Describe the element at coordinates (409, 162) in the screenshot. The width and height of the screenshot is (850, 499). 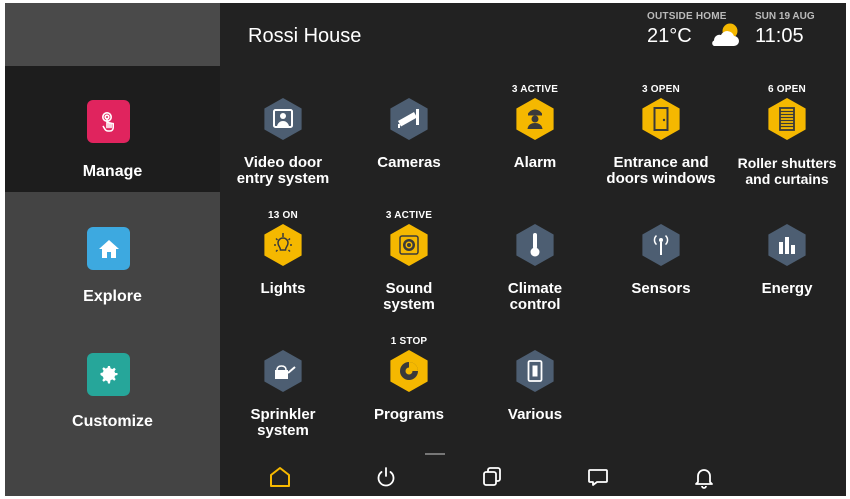
I see `tile-label: Cameras` at that location.